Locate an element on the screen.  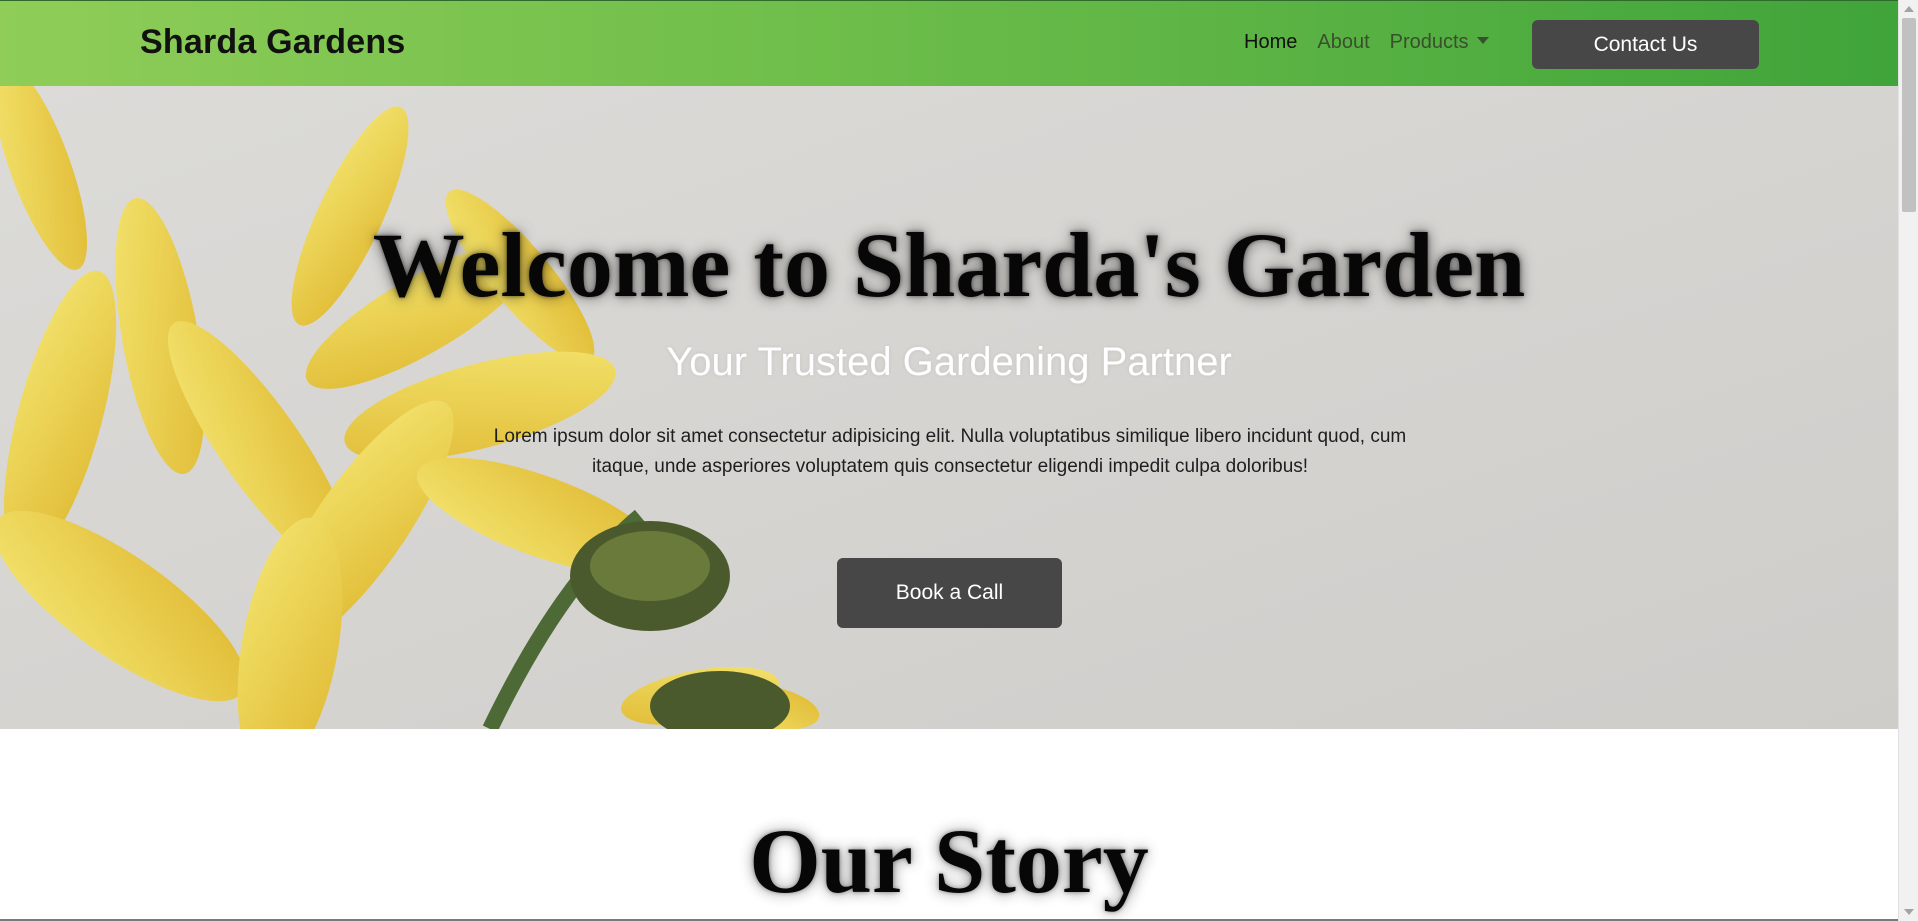
nav-link-about: About is located at coordinates (1343, 42).